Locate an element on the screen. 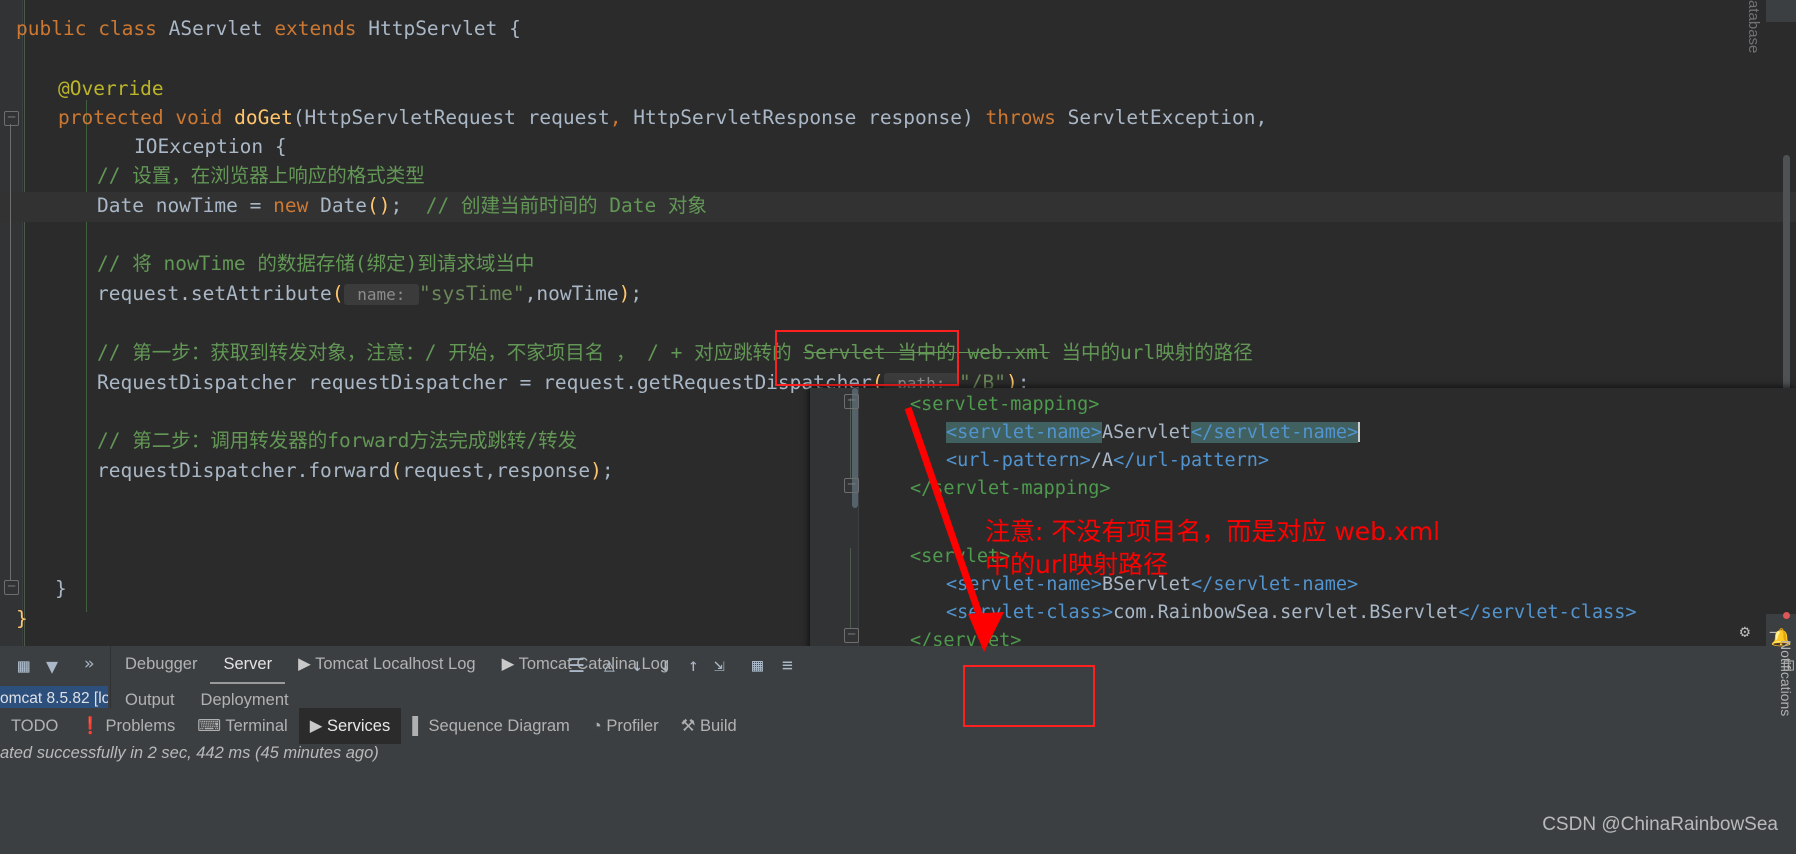 This screenshot has height=854, width=1796. tab-todo: TODO is located at coordinates (34, 726).